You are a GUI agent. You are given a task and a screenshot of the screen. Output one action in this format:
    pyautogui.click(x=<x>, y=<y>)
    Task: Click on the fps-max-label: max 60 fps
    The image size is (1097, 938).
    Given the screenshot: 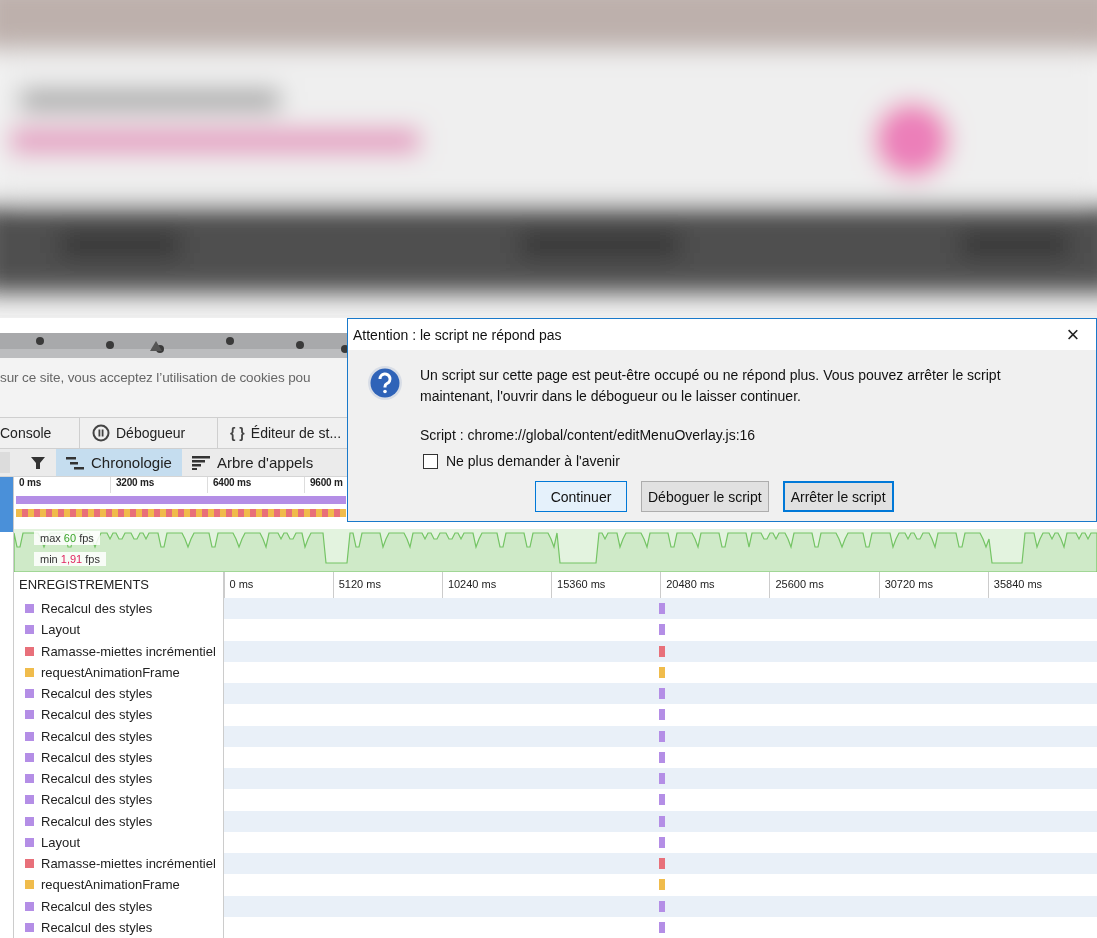 What is the action you would take?
    pyautogui.click(x=67, y=538)
    